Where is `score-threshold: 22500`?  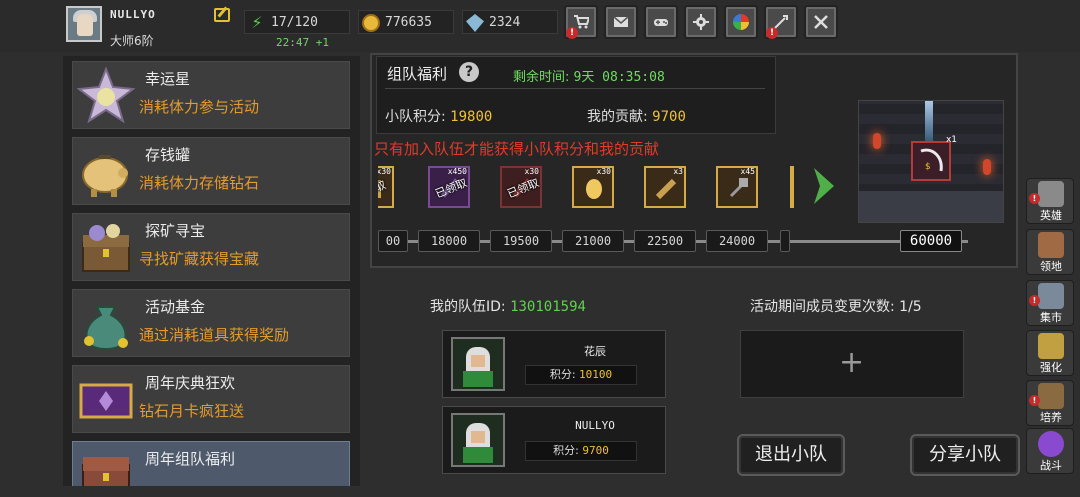 score-threshold: 22500 is located at coordinates (665, 241).